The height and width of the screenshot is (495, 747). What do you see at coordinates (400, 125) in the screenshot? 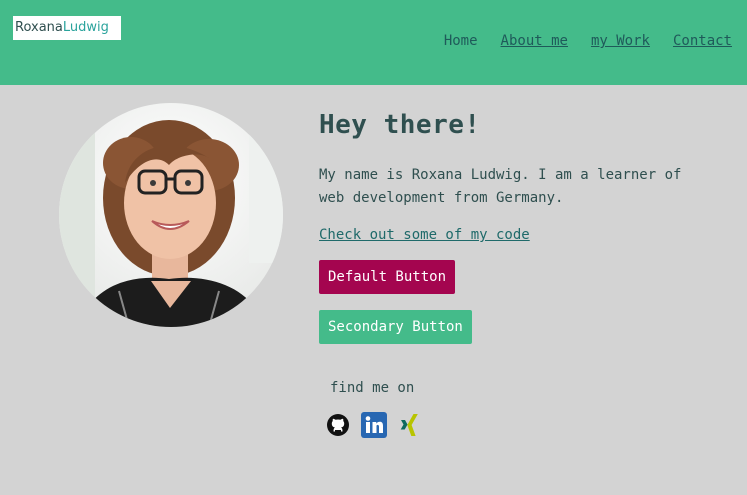
I see `page-title: Hey there!` at bounding box center [400, 125].